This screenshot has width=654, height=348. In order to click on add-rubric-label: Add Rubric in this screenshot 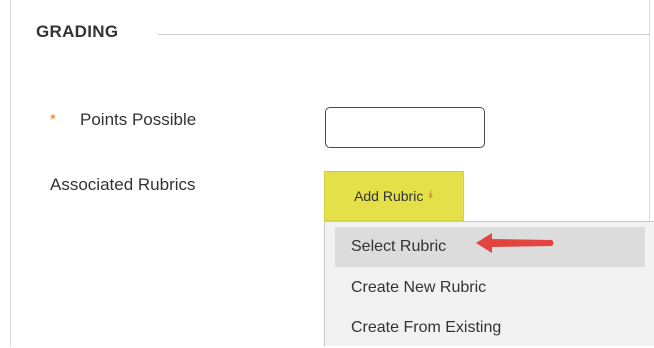, I will do `click(389, 196)`.